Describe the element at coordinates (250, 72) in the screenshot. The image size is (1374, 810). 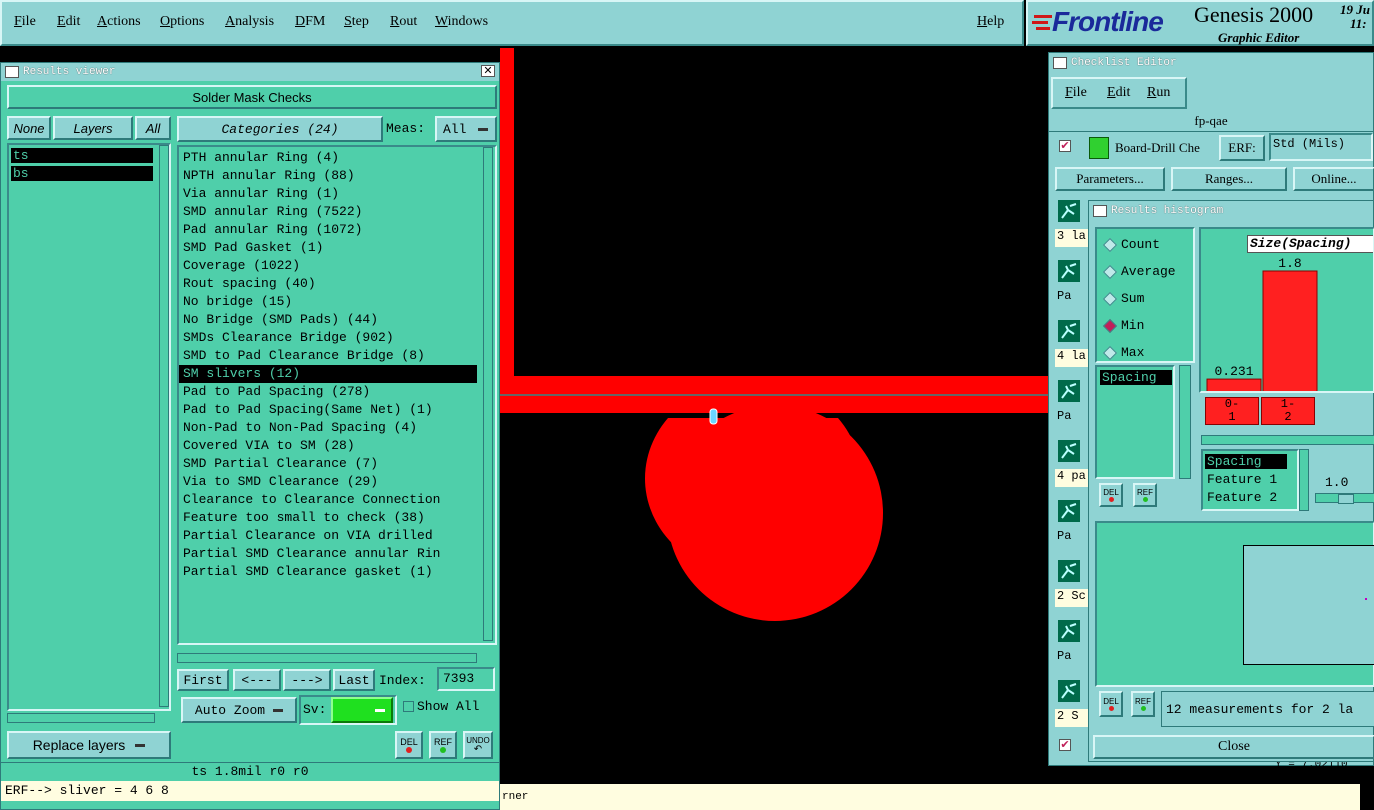
I see `results-viewer-titlebar: Results viewer` at that location.